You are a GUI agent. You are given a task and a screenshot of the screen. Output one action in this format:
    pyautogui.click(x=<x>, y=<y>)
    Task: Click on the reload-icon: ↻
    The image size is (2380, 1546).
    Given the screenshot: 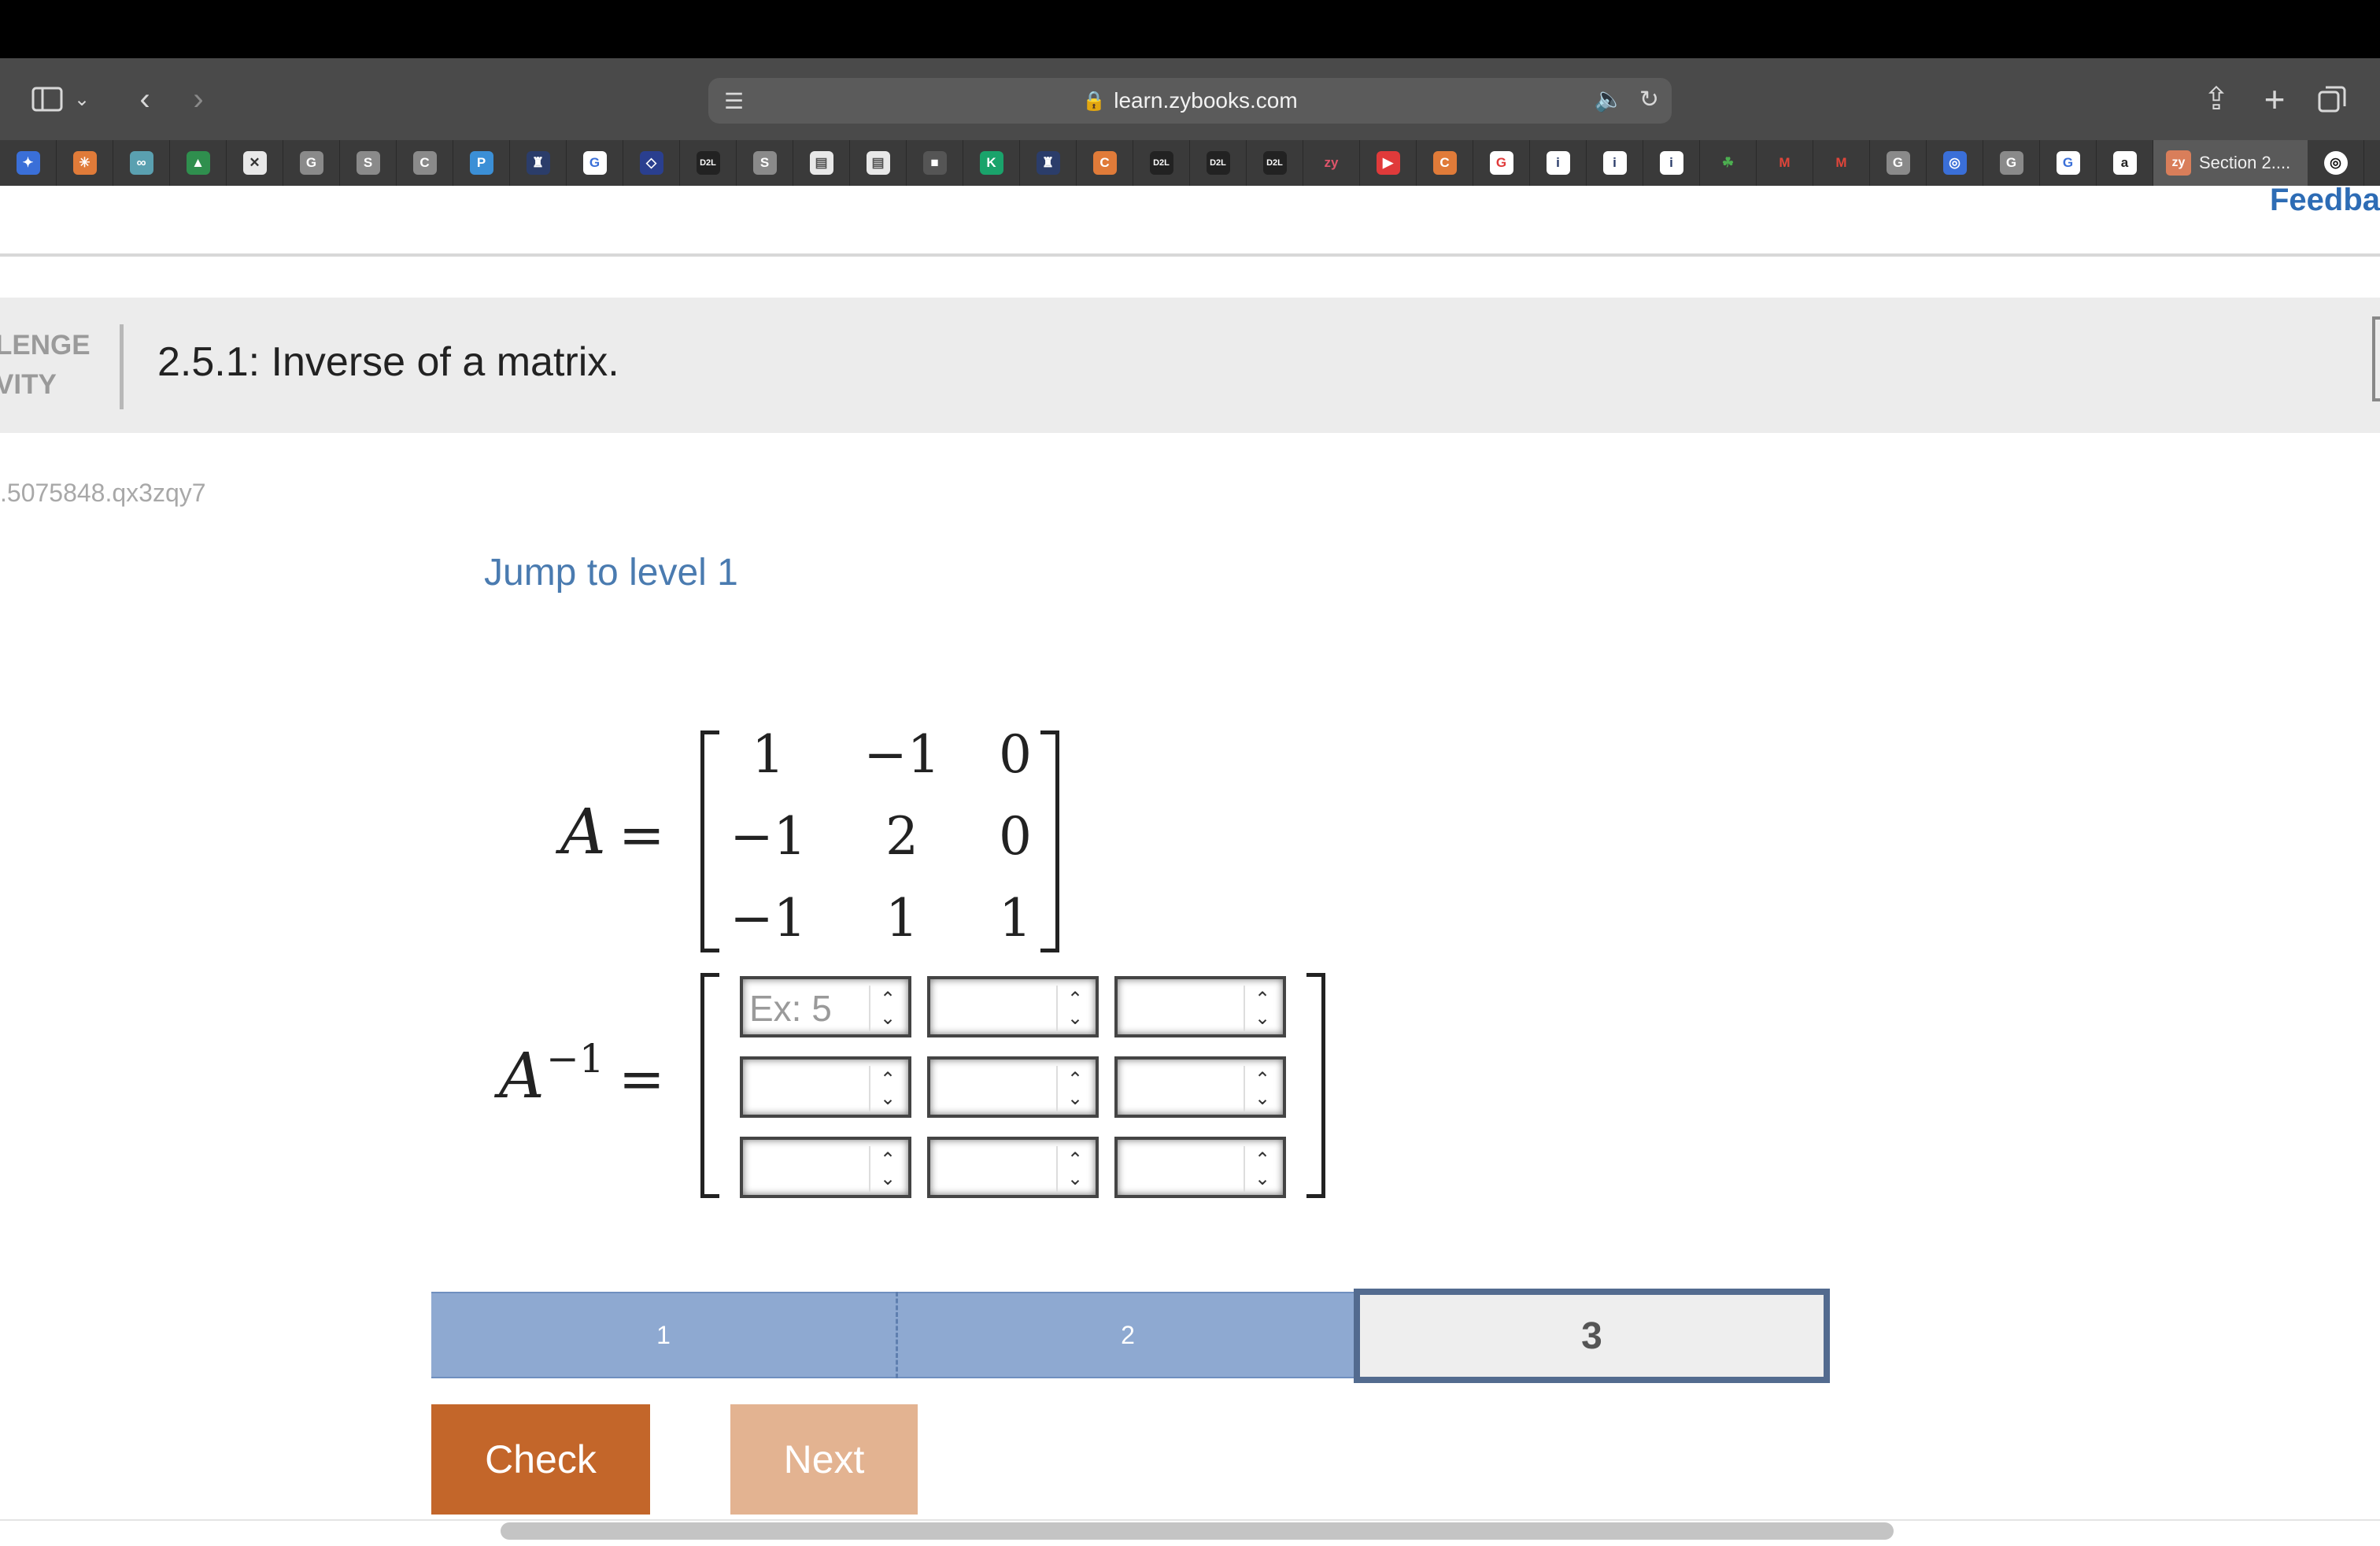 What is the action you would take?
    pyautogui.click(x=1649, y=99)
    